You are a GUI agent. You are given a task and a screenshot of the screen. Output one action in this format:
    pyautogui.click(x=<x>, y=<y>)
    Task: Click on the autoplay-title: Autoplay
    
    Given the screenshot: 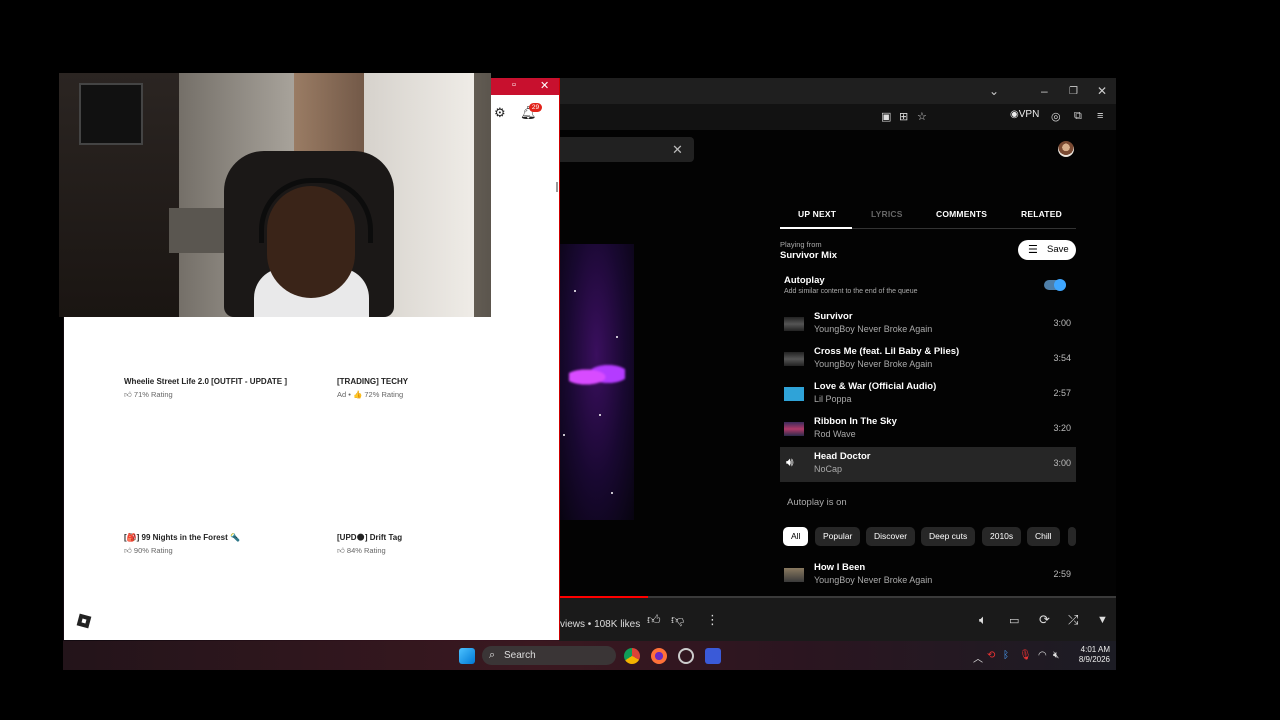 What is the action you would take?
    pyautogui.click(x=804, y=280)
    